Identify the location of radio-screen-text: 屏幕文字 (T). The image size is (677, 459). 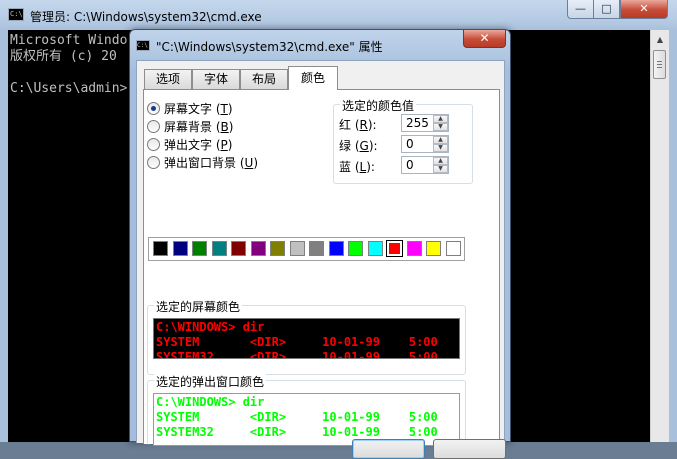
(190, 108).